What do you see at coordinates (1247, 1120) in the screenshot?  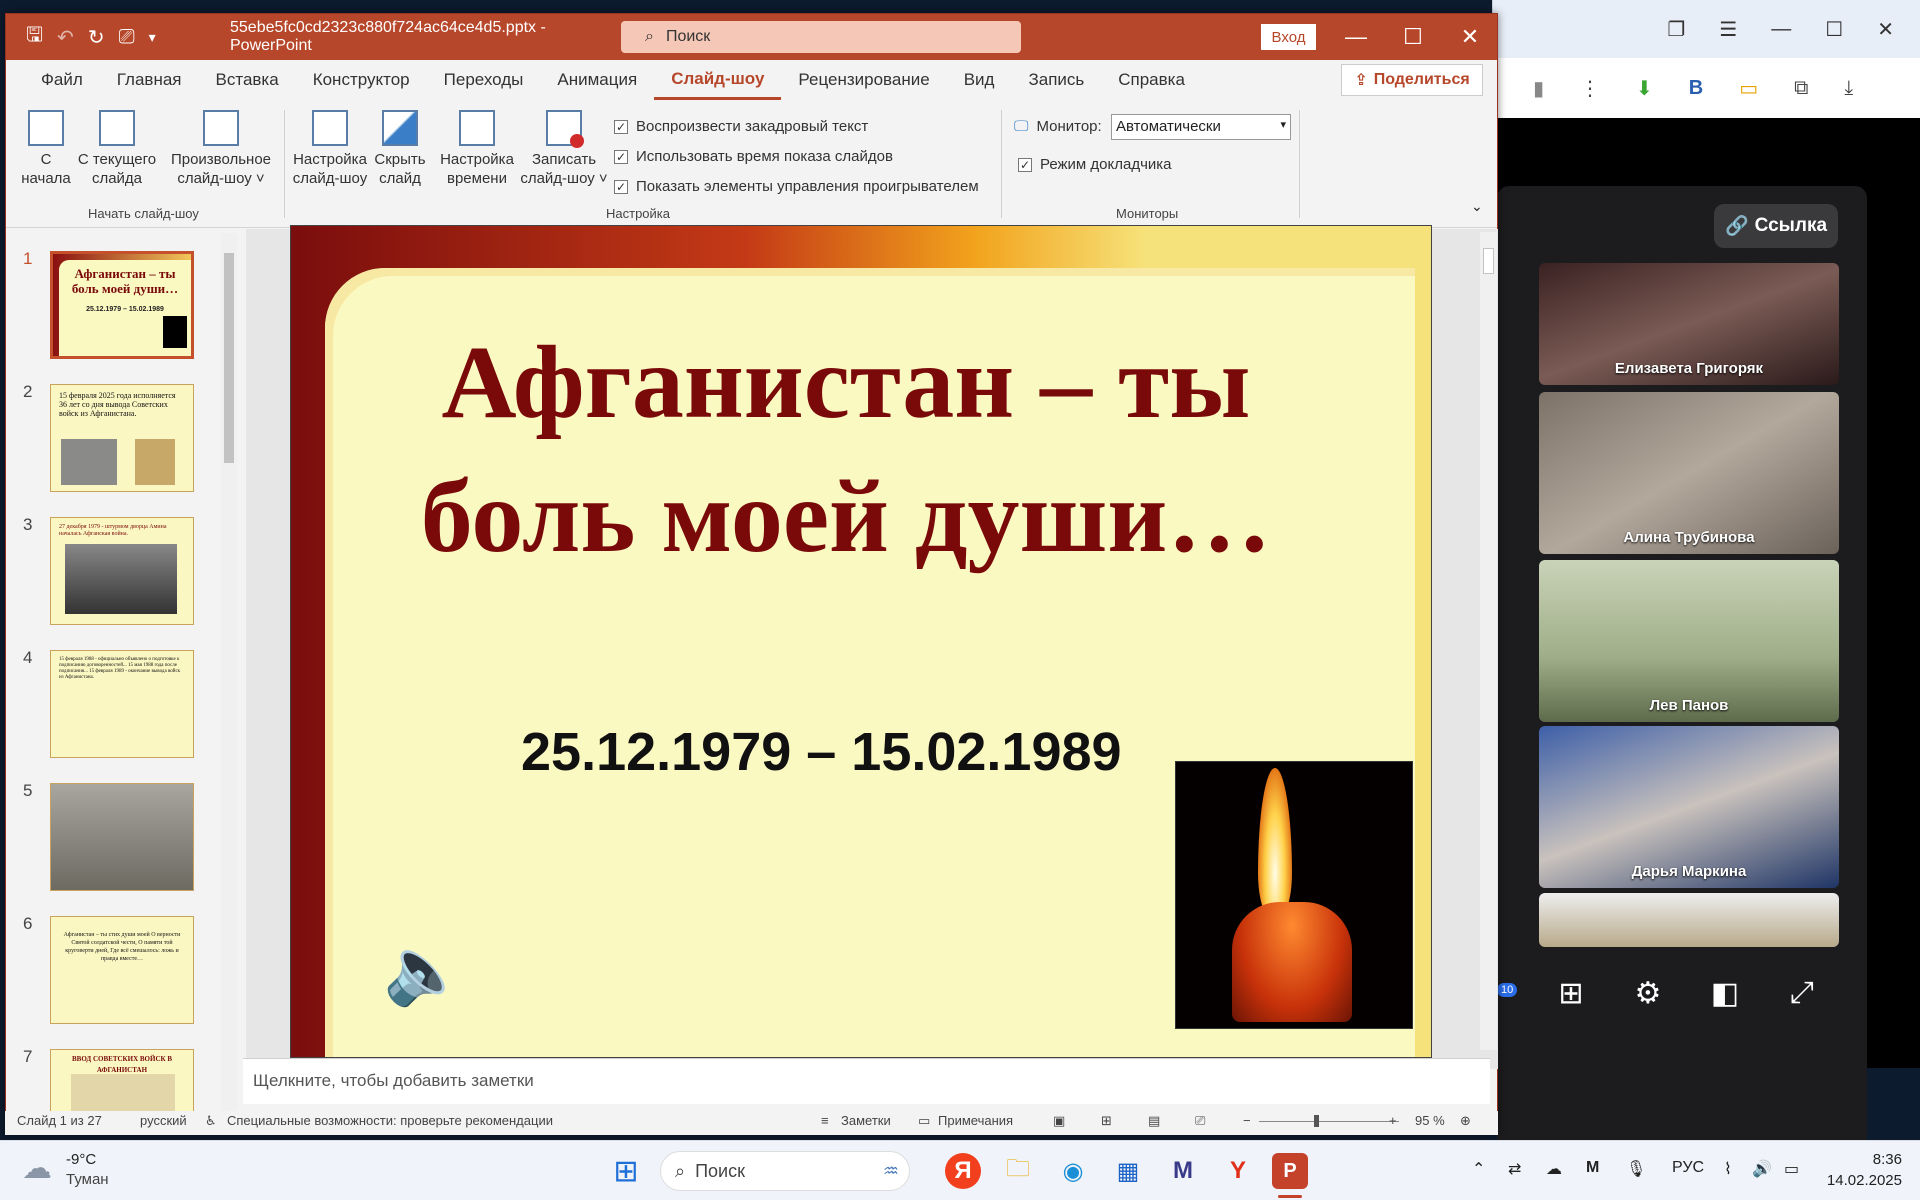 I see `zoom-out-icon: −` at bounding box center [1247, 1120].